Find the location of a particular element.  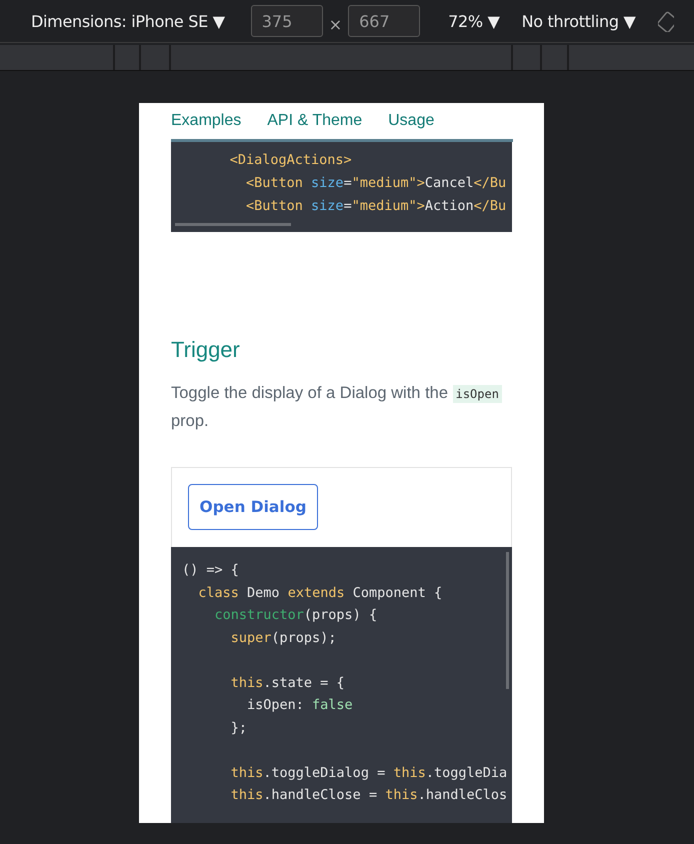

section-heading: Trigger is located at coordinates (206, 350).